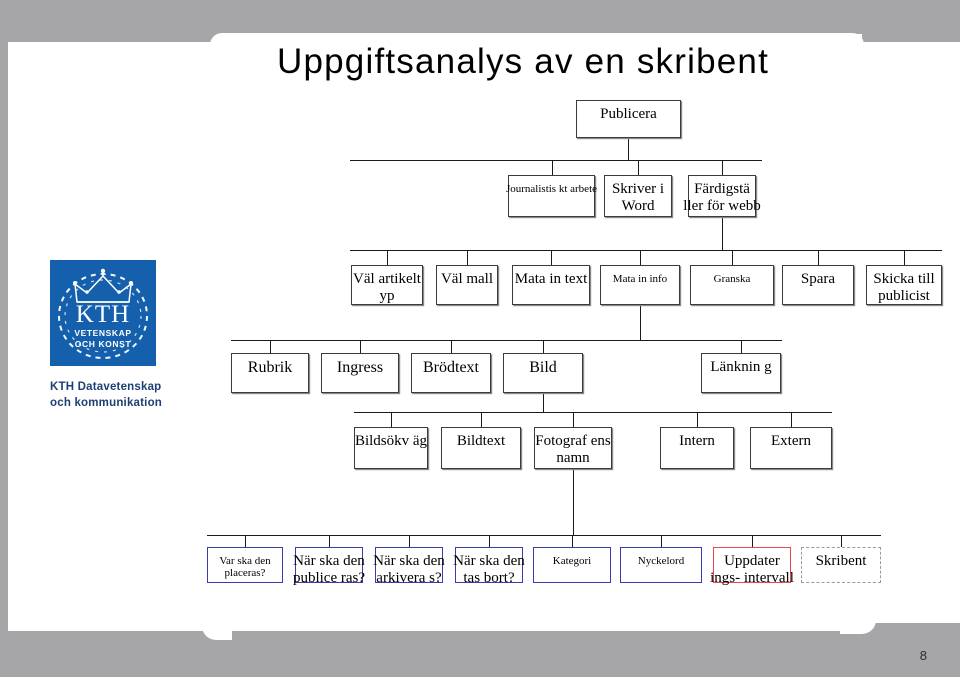 This screenshot has height=677, width=960. I want to click on node-bildsokvag: Bildsökv äg, so click(391, 448).